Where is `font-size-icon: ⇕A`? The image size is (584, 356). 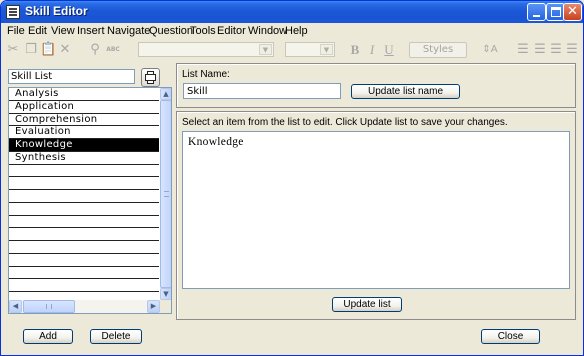 font-size-icon: ⇕A is located at coordinates (490, 50).